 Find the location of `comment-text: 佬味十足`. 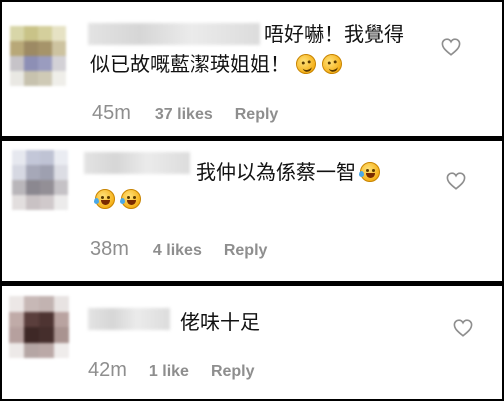

comment-text: 佬味十足 is located at coordinates (220, 322).